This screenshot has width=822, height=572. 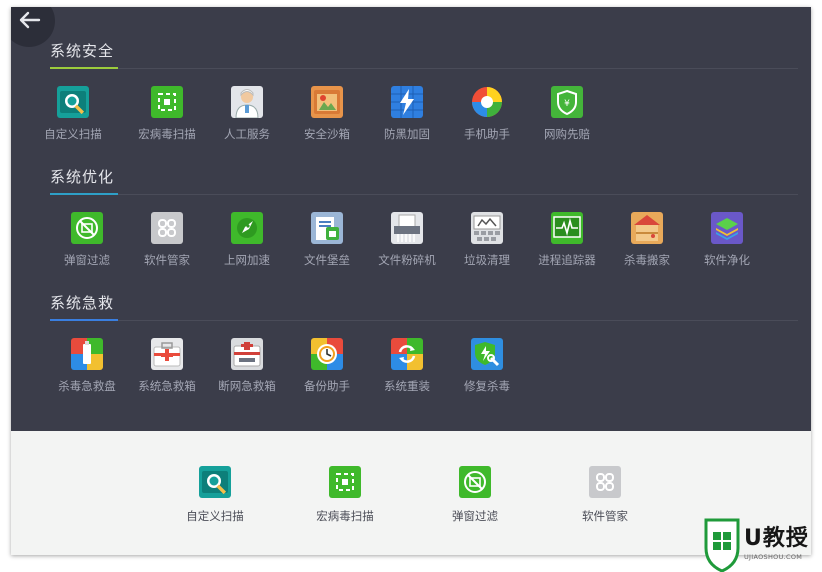 I want to click on tool-label: 软件净化, so click(x=727, y=260).